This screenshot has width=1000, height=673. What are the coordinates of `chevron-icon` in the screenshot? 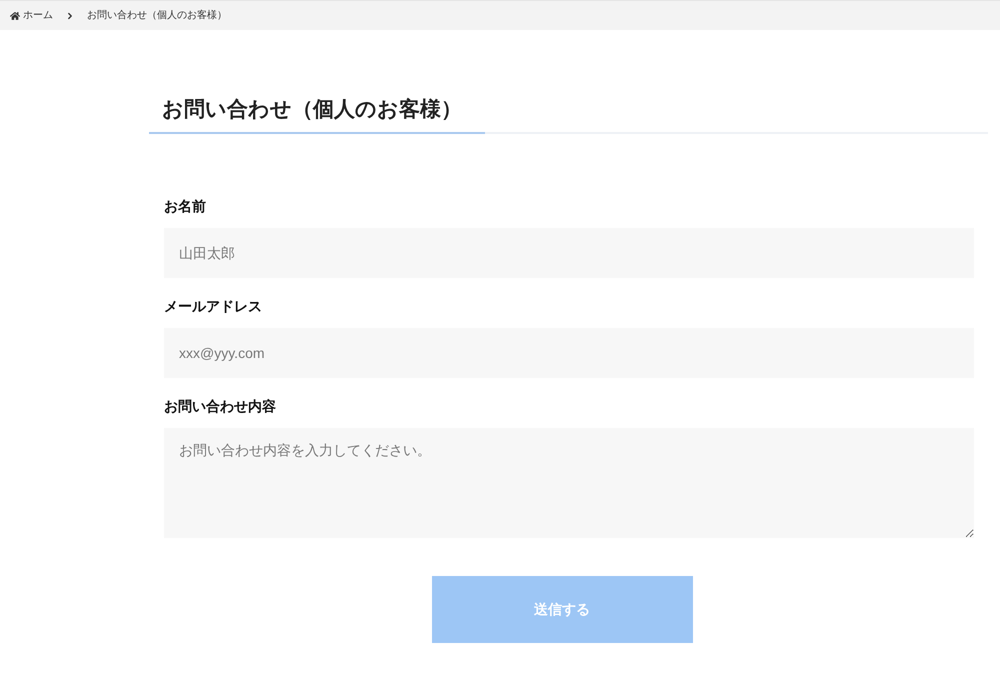 It's located at (70, 15).